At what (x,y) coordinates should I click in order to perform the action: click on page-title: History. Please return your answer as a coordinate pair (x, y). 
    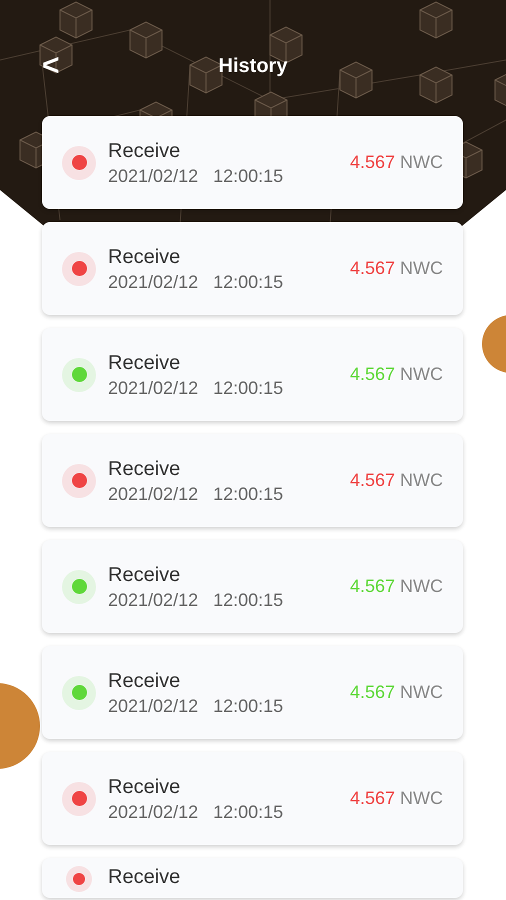
    Looking at the image, I should click on (253, 66).